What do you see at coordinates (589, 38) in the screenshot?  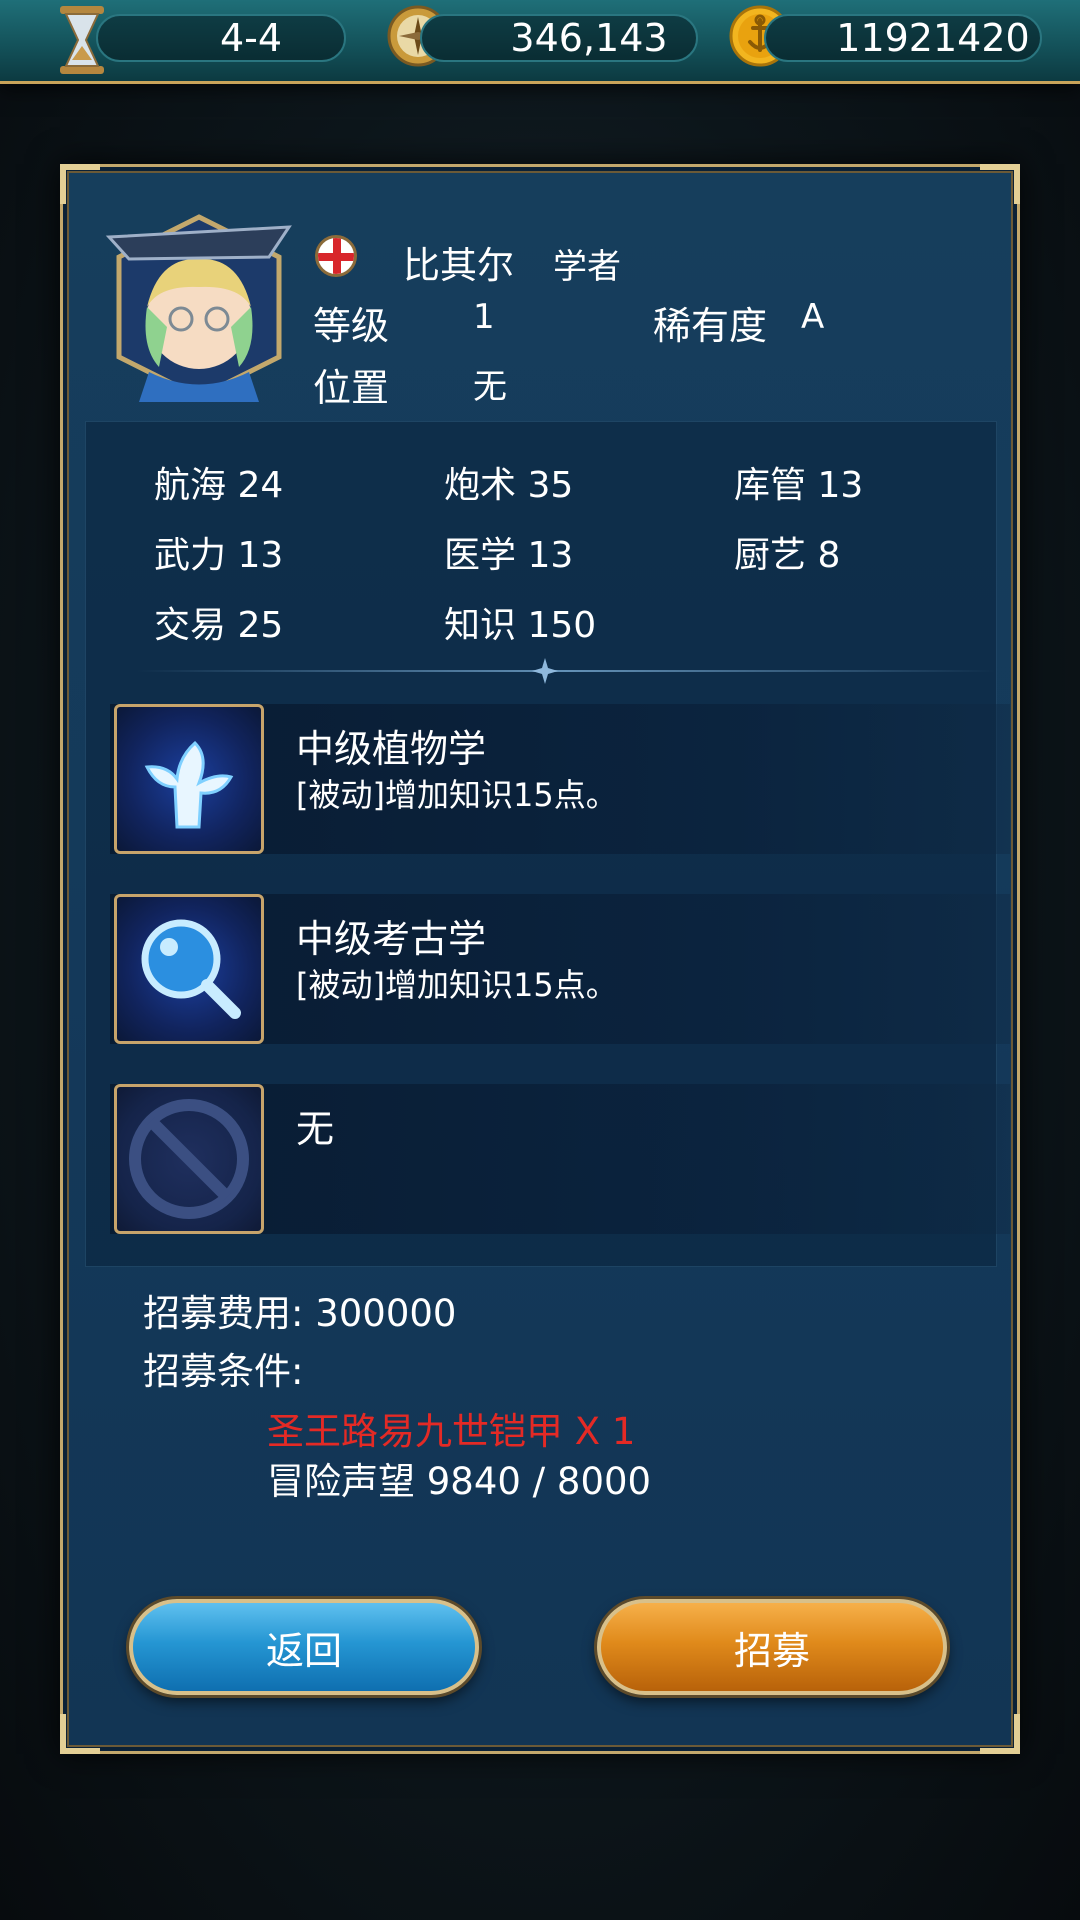 I see `compass-value: 346,143` at bounding box center [589, 38].